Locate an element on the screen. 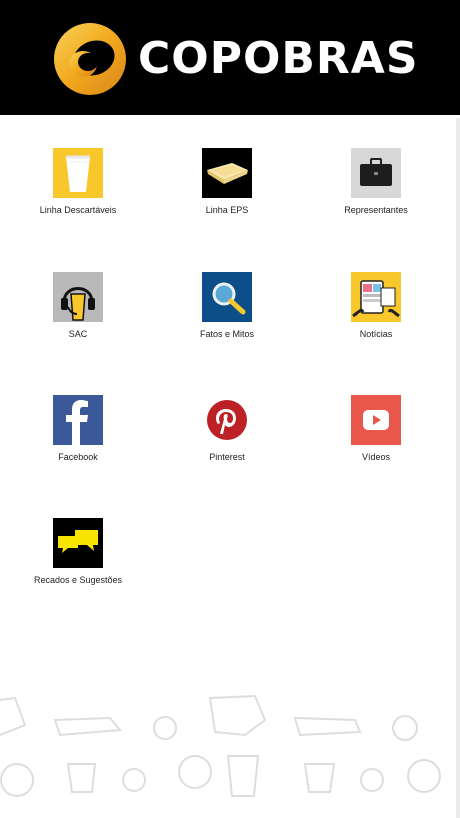 The height and width of the screenshot is (818, 460). facebook-icon is located at coordinates (78, 420).